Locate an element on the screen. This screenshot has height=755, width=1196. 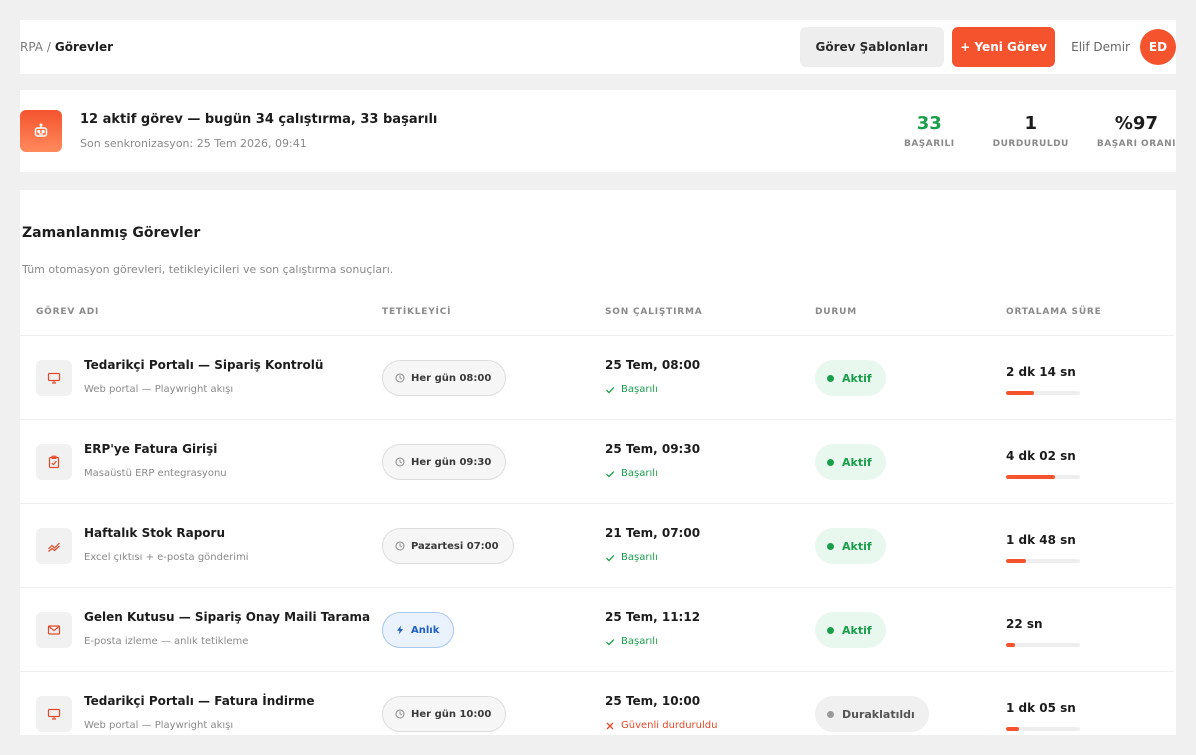
stat-value: 1 is located at coordinates (1031, 123).